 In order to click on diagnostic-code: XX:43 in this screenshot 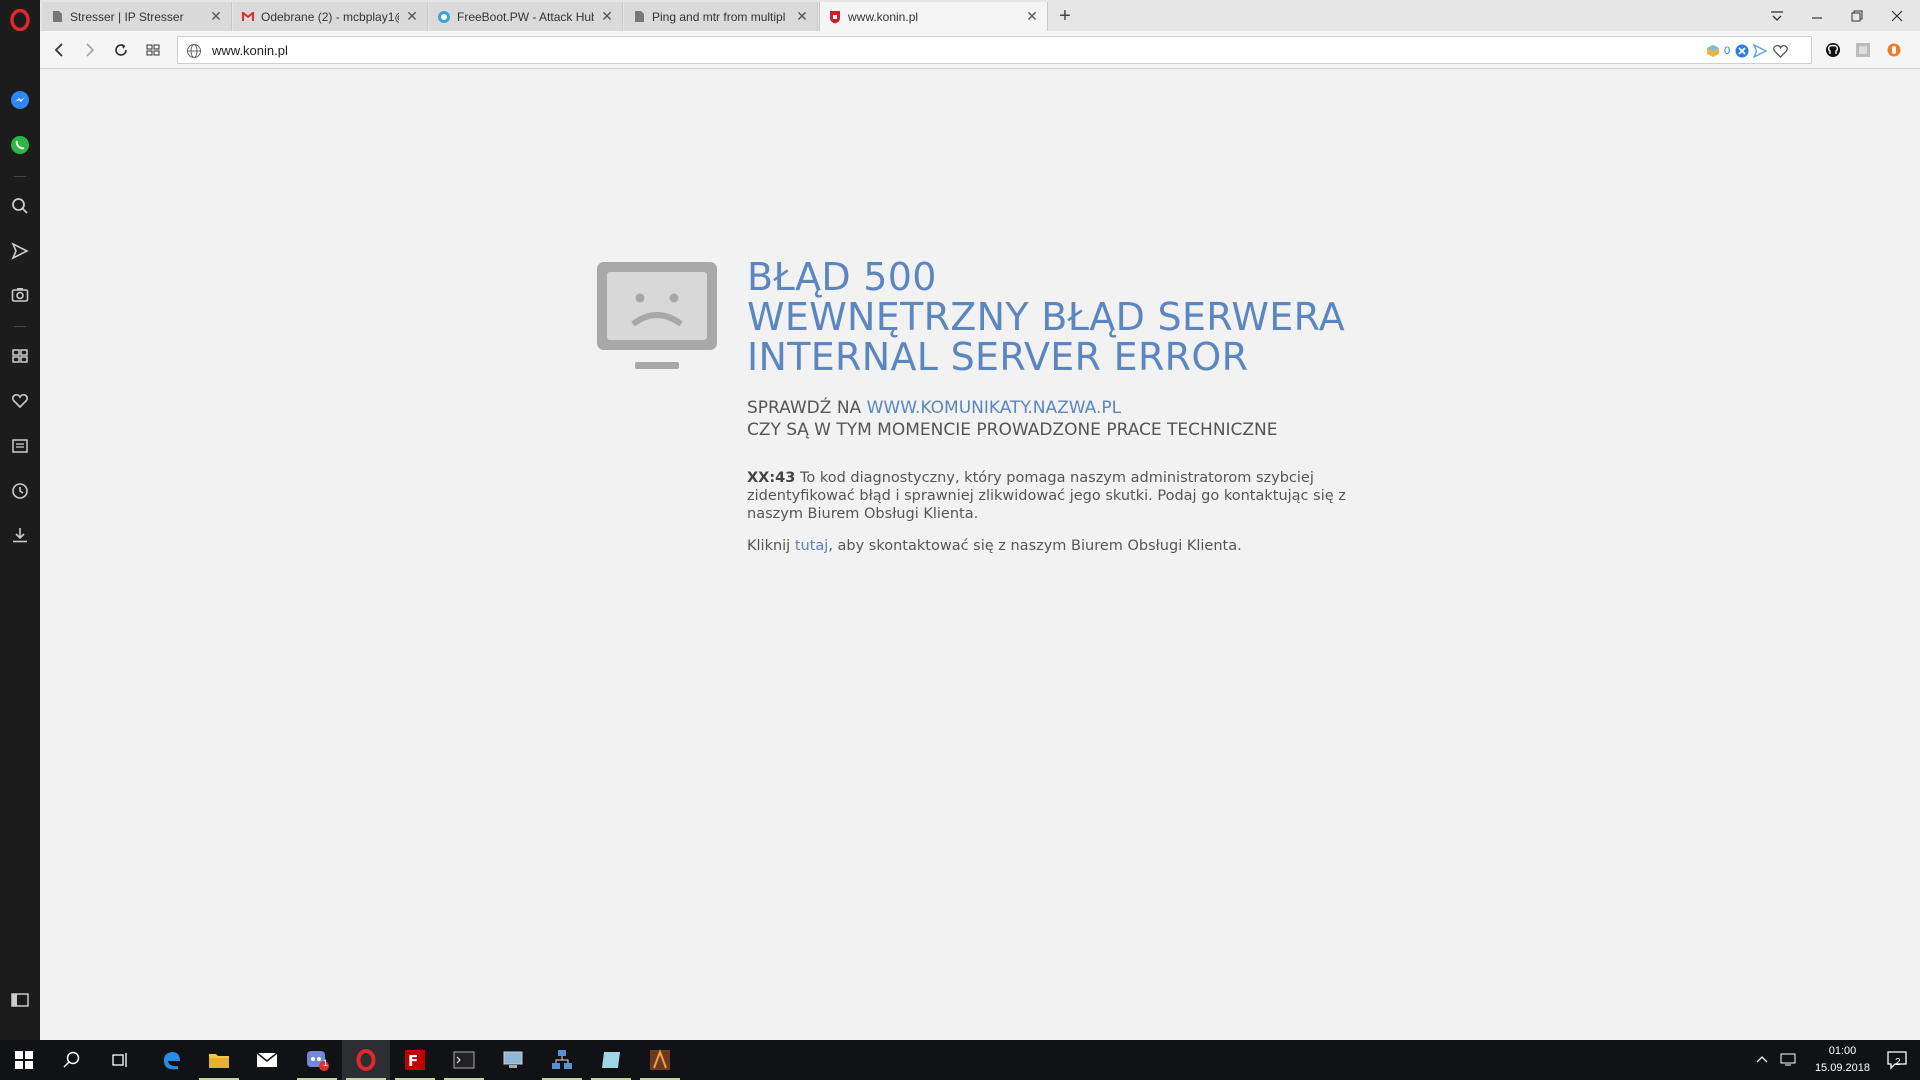, I will do `click(771, 478)`.